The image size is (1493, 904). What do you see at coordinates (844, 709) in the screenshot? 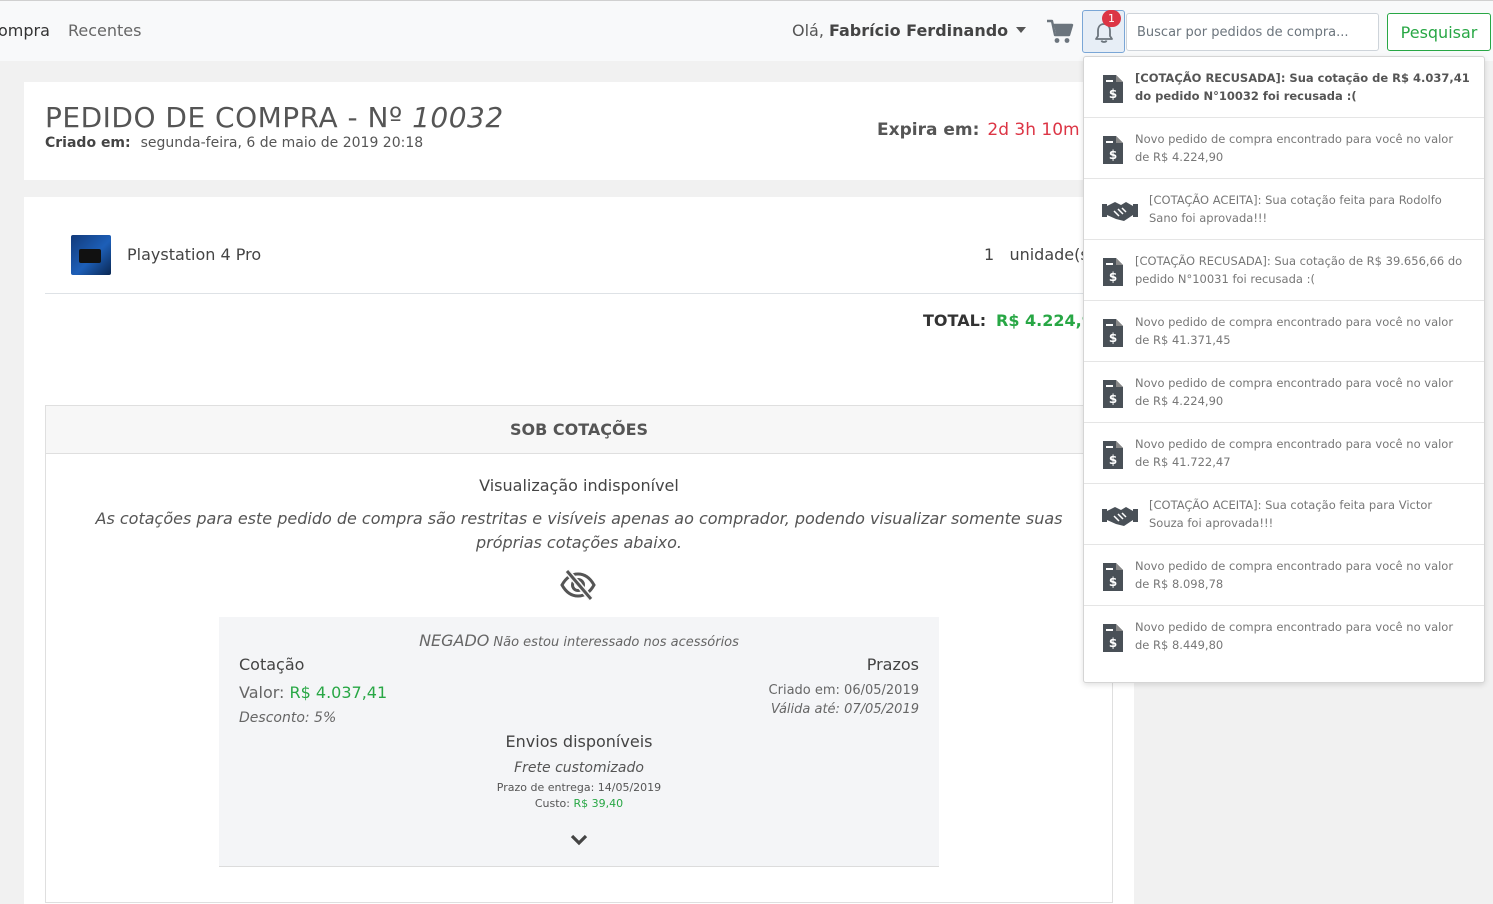
I see `quote-valid-until: Válida até: 07/05/2019` at bounding box center [844, 709].